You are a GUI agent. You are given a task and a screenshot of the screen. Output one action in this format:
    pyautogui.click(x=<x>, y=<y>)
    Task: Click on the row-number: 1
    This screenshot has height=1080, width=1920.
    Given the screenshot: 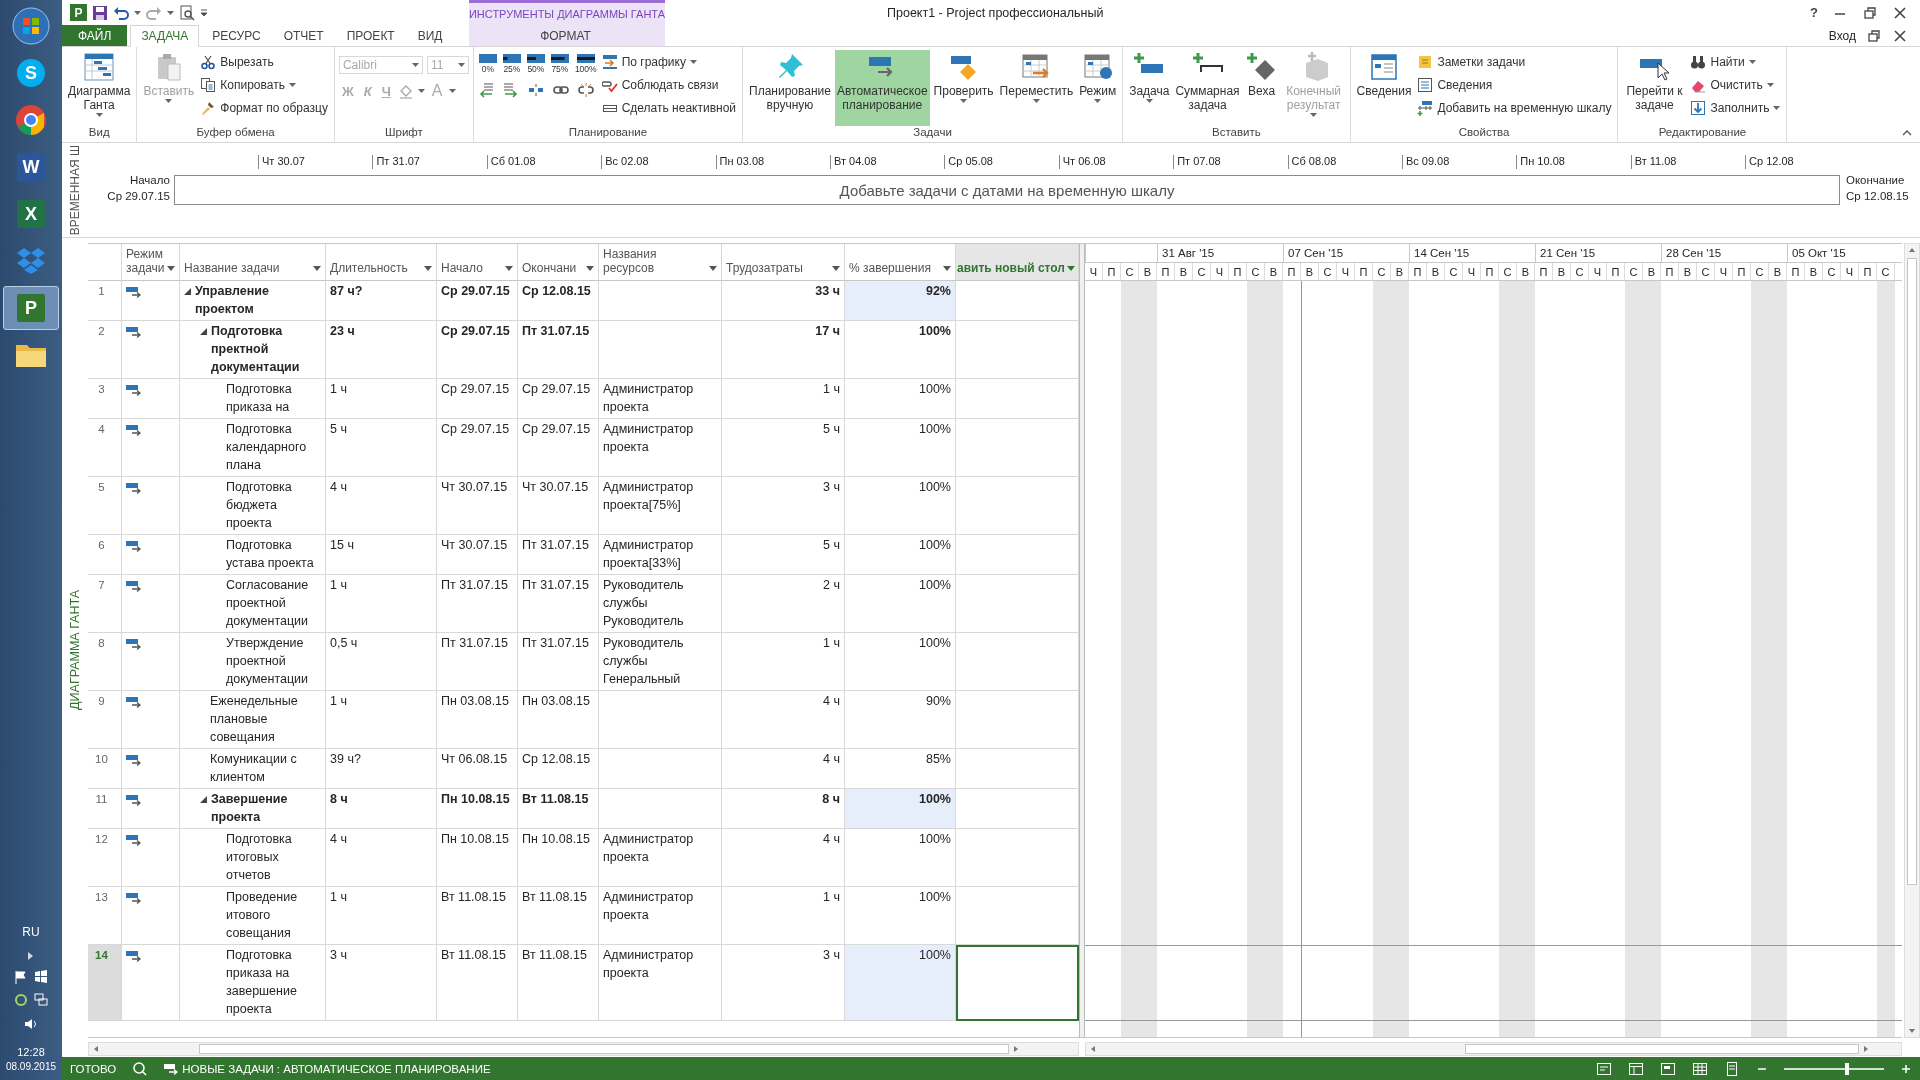 What is the action you would take?
    pyautogui.click(x=105, y=301)
    